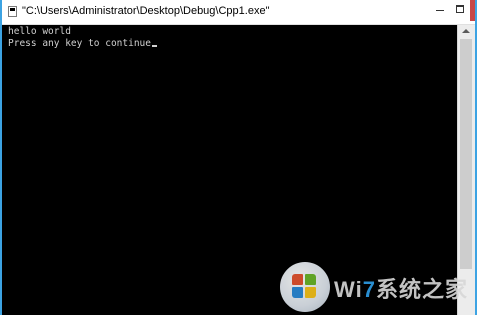  I want to click on maximize-button, so click(460, 10).